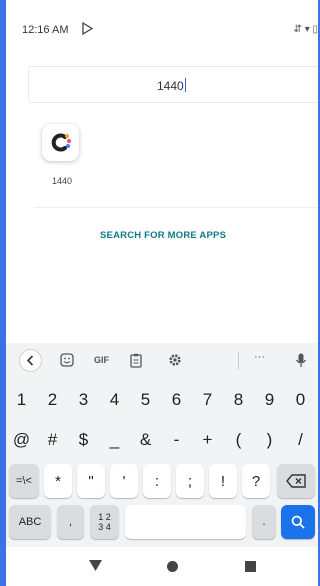 Image resolution: width=320 pixels, height=586 pixels. Describe the element at coordinates (157, 481) in the screenshot. I see `key-colon: :` at that location.